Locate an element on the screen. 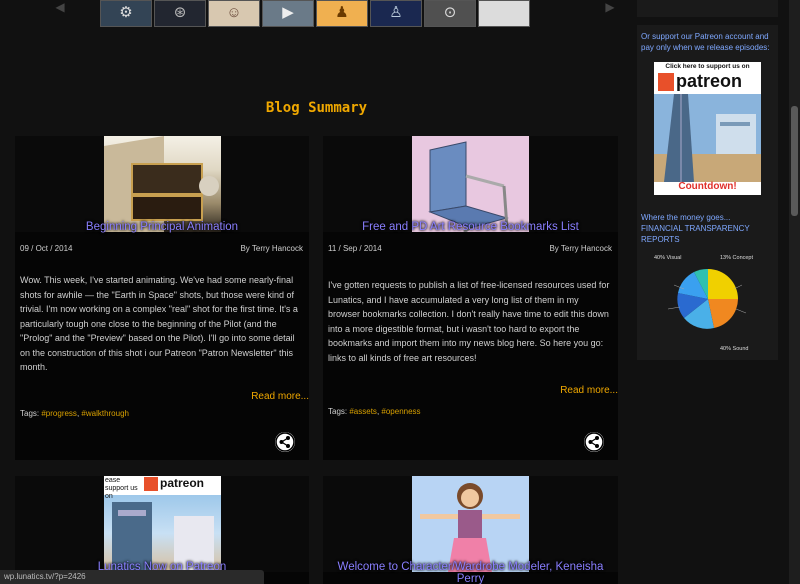  thumbnail-5: ♟ is located at coordinates (342, 13).